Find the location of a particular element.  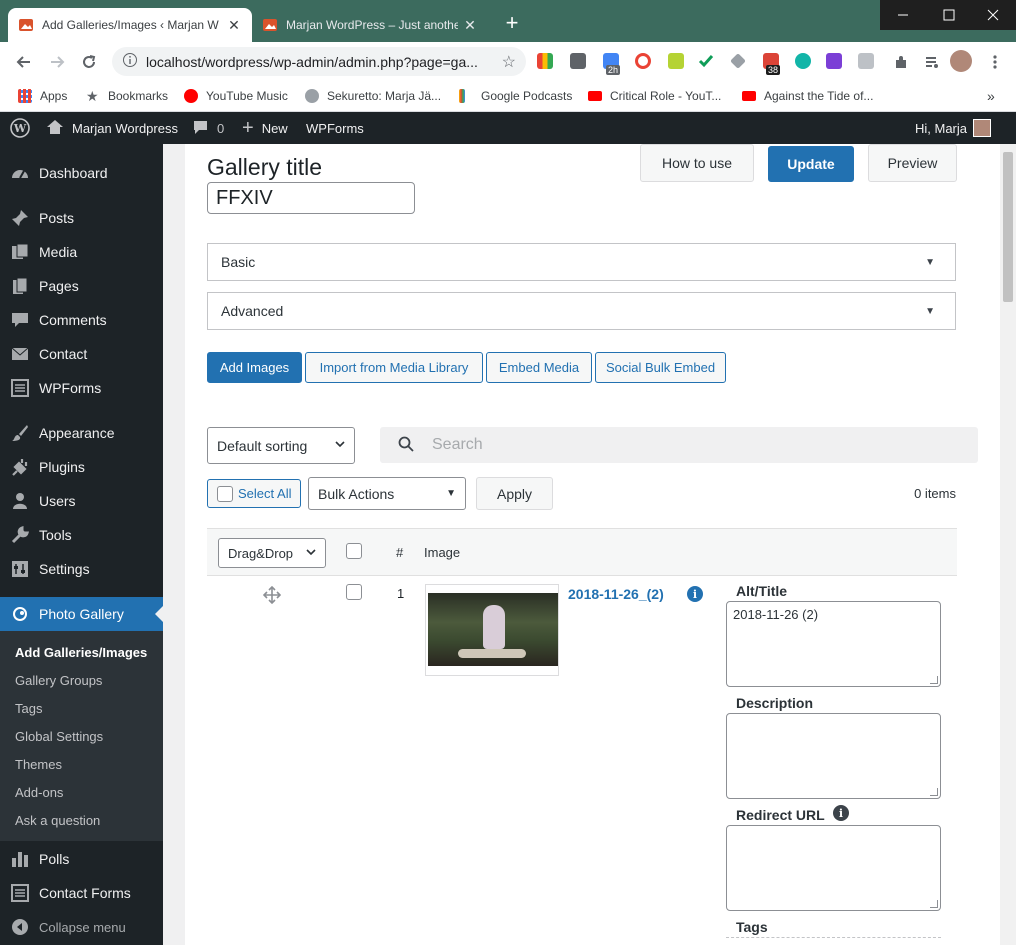

apply-button: Apply is located at coordinates (514, 493).